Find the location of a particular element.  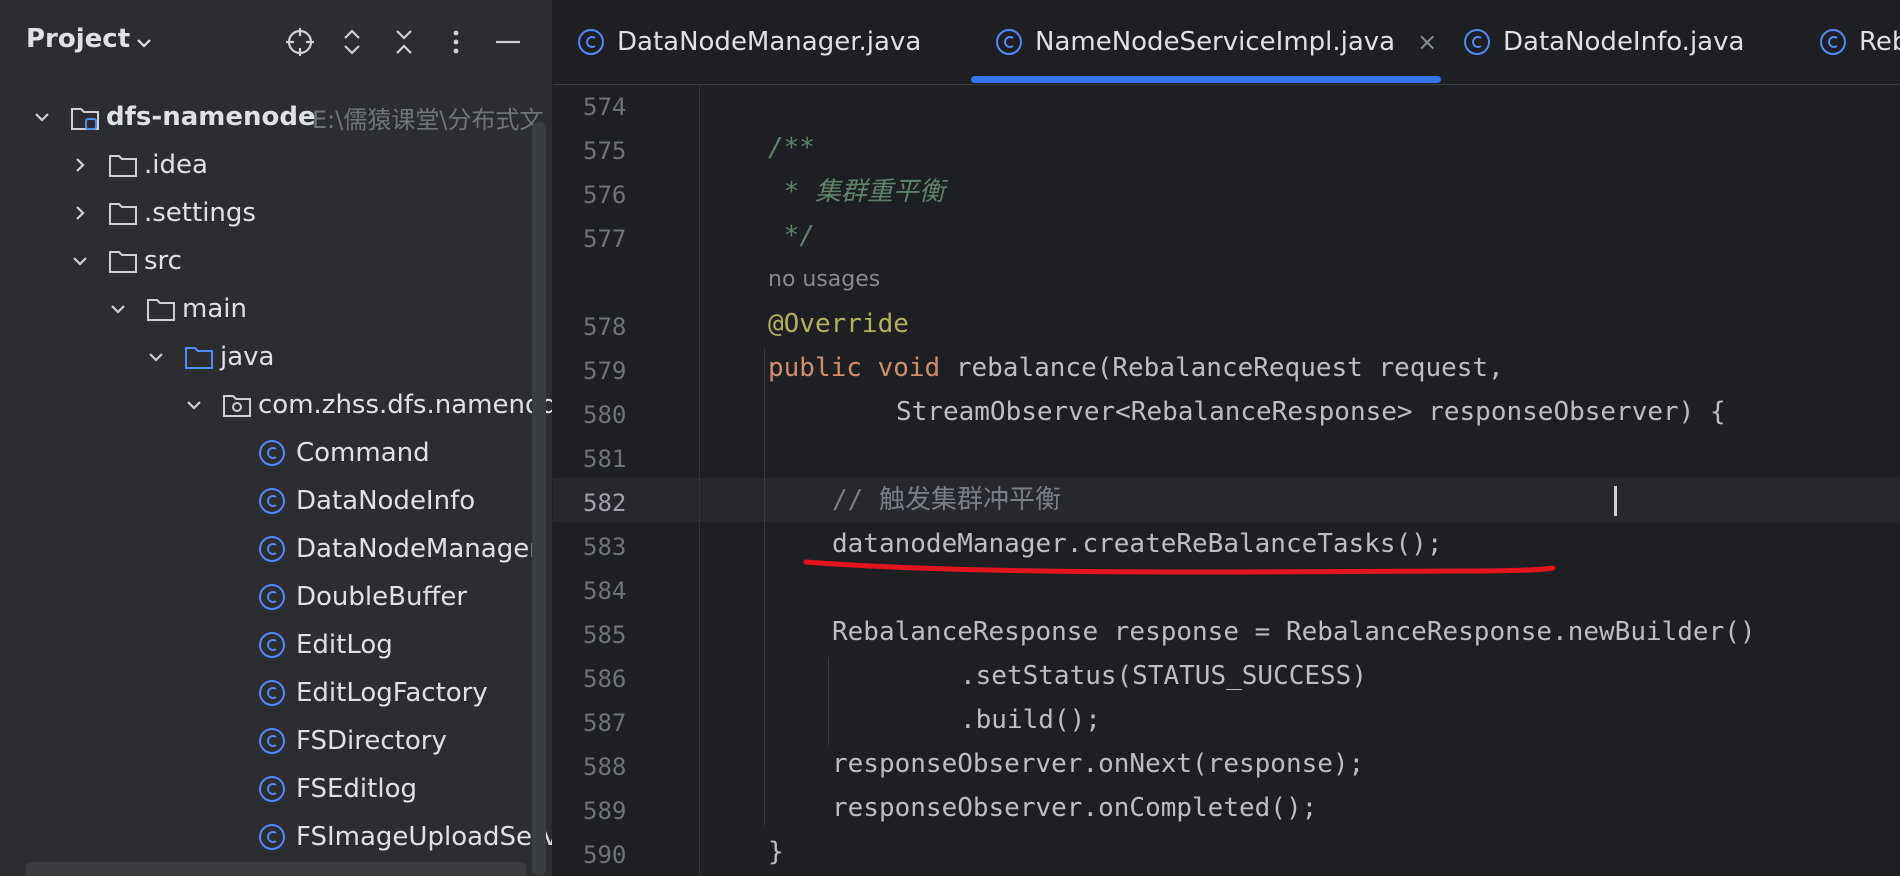

tree-item-label: com.zhss.dfs.namenode is located at coordinates (405, 405).